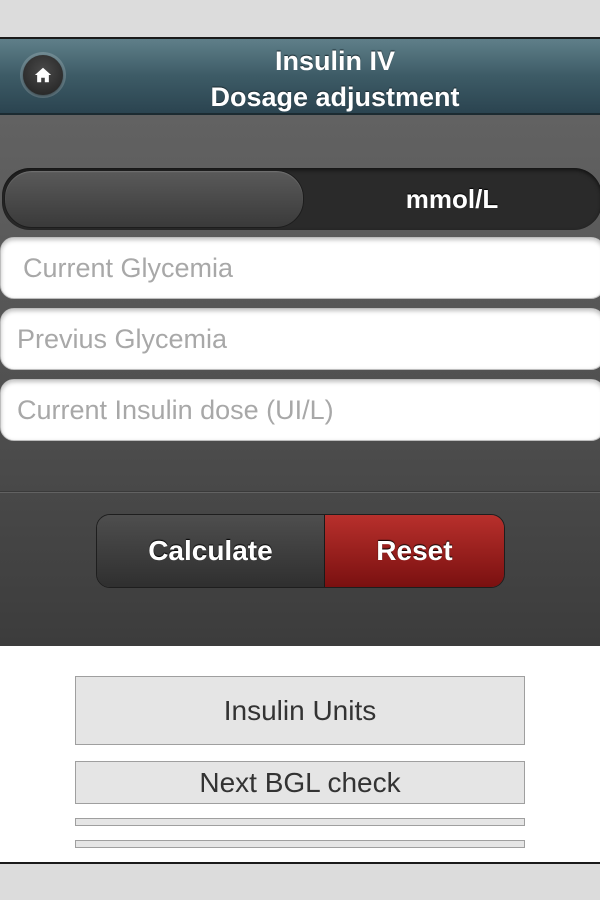 This screenshot has width=600, height=900. What do you see at coordinates (452, 199) in the screenshot?
I see `unit-label: mmol/L` at bounding box center [452, 199].